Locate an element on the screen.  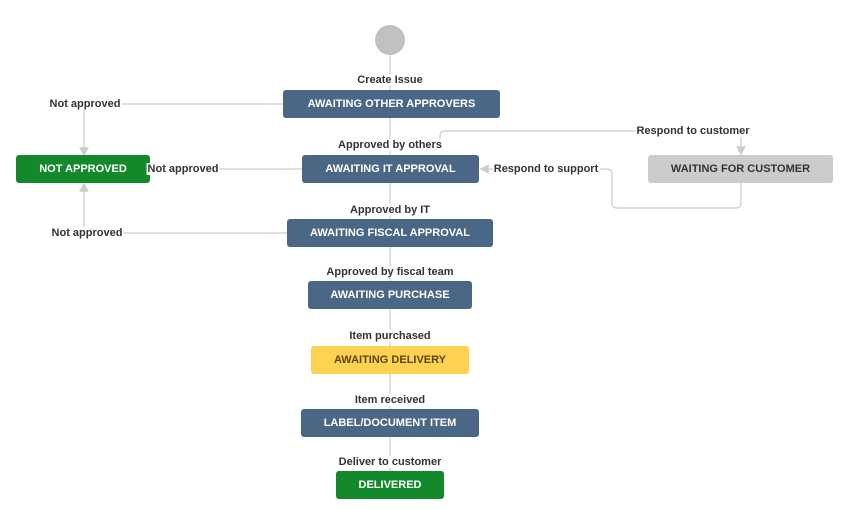
transition-approved-by-fiscal-team: Approved by fiscal team is located at coordinates (390, 272).